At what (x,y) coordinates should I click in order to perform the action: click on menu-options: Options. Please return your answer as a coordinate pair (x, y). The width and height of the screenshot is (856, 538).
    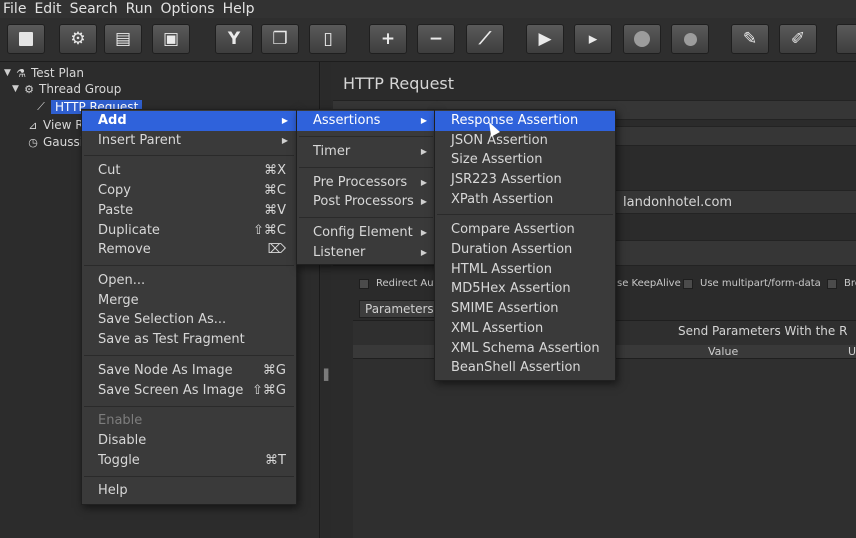
    Looking at the image, I should click on (188, 9).